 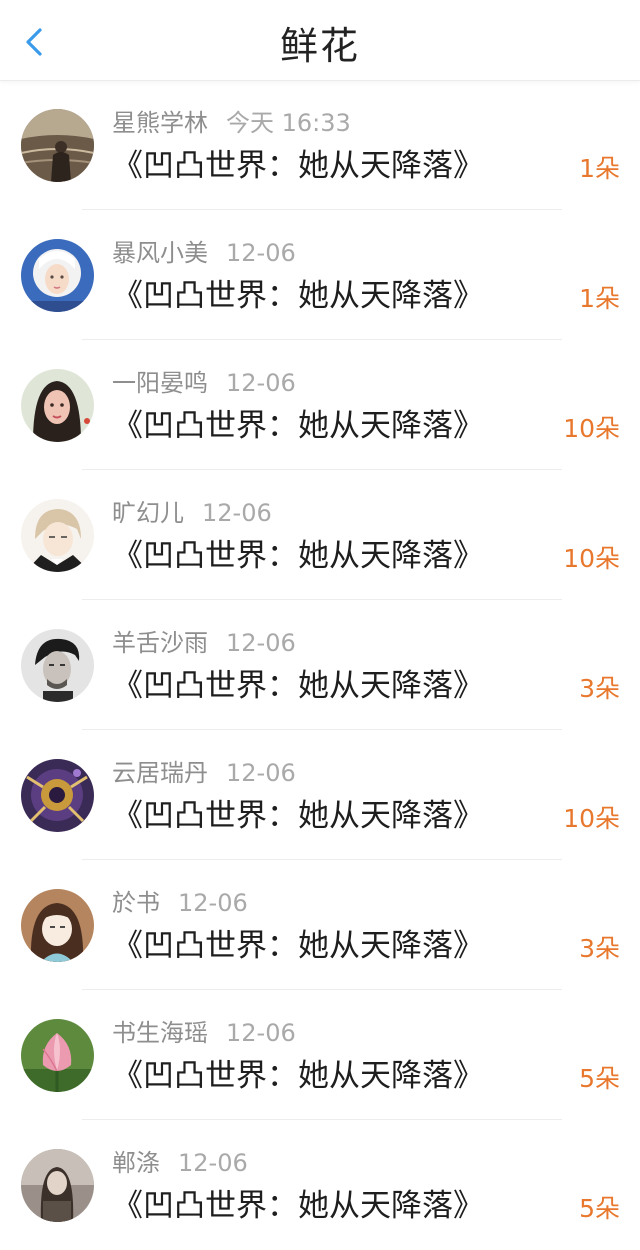 What do you see at coordinates (320, 275) in the screenshot?
I see `list-item: 暴风小美 12-06 《凹凸世界：她从天降落》 1朵` at bounding box center [320, 275].